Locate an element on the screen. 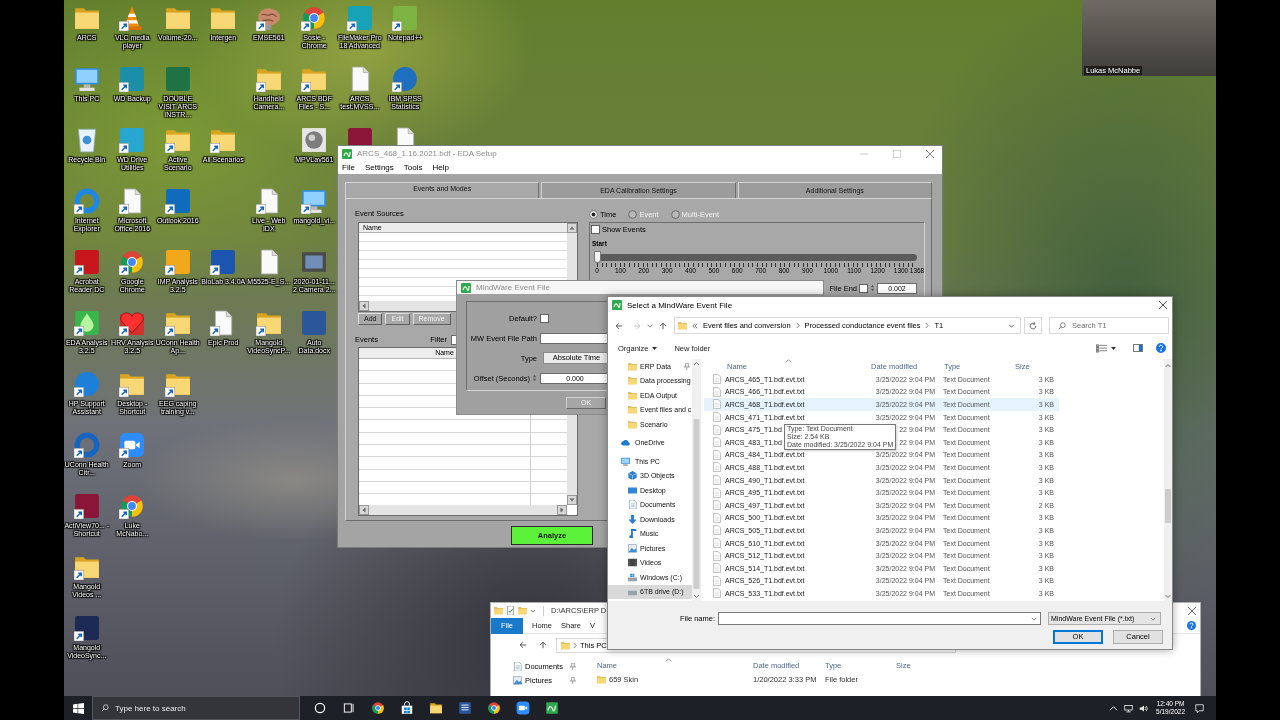  task-view-icon is located at coordinates (348, 708).